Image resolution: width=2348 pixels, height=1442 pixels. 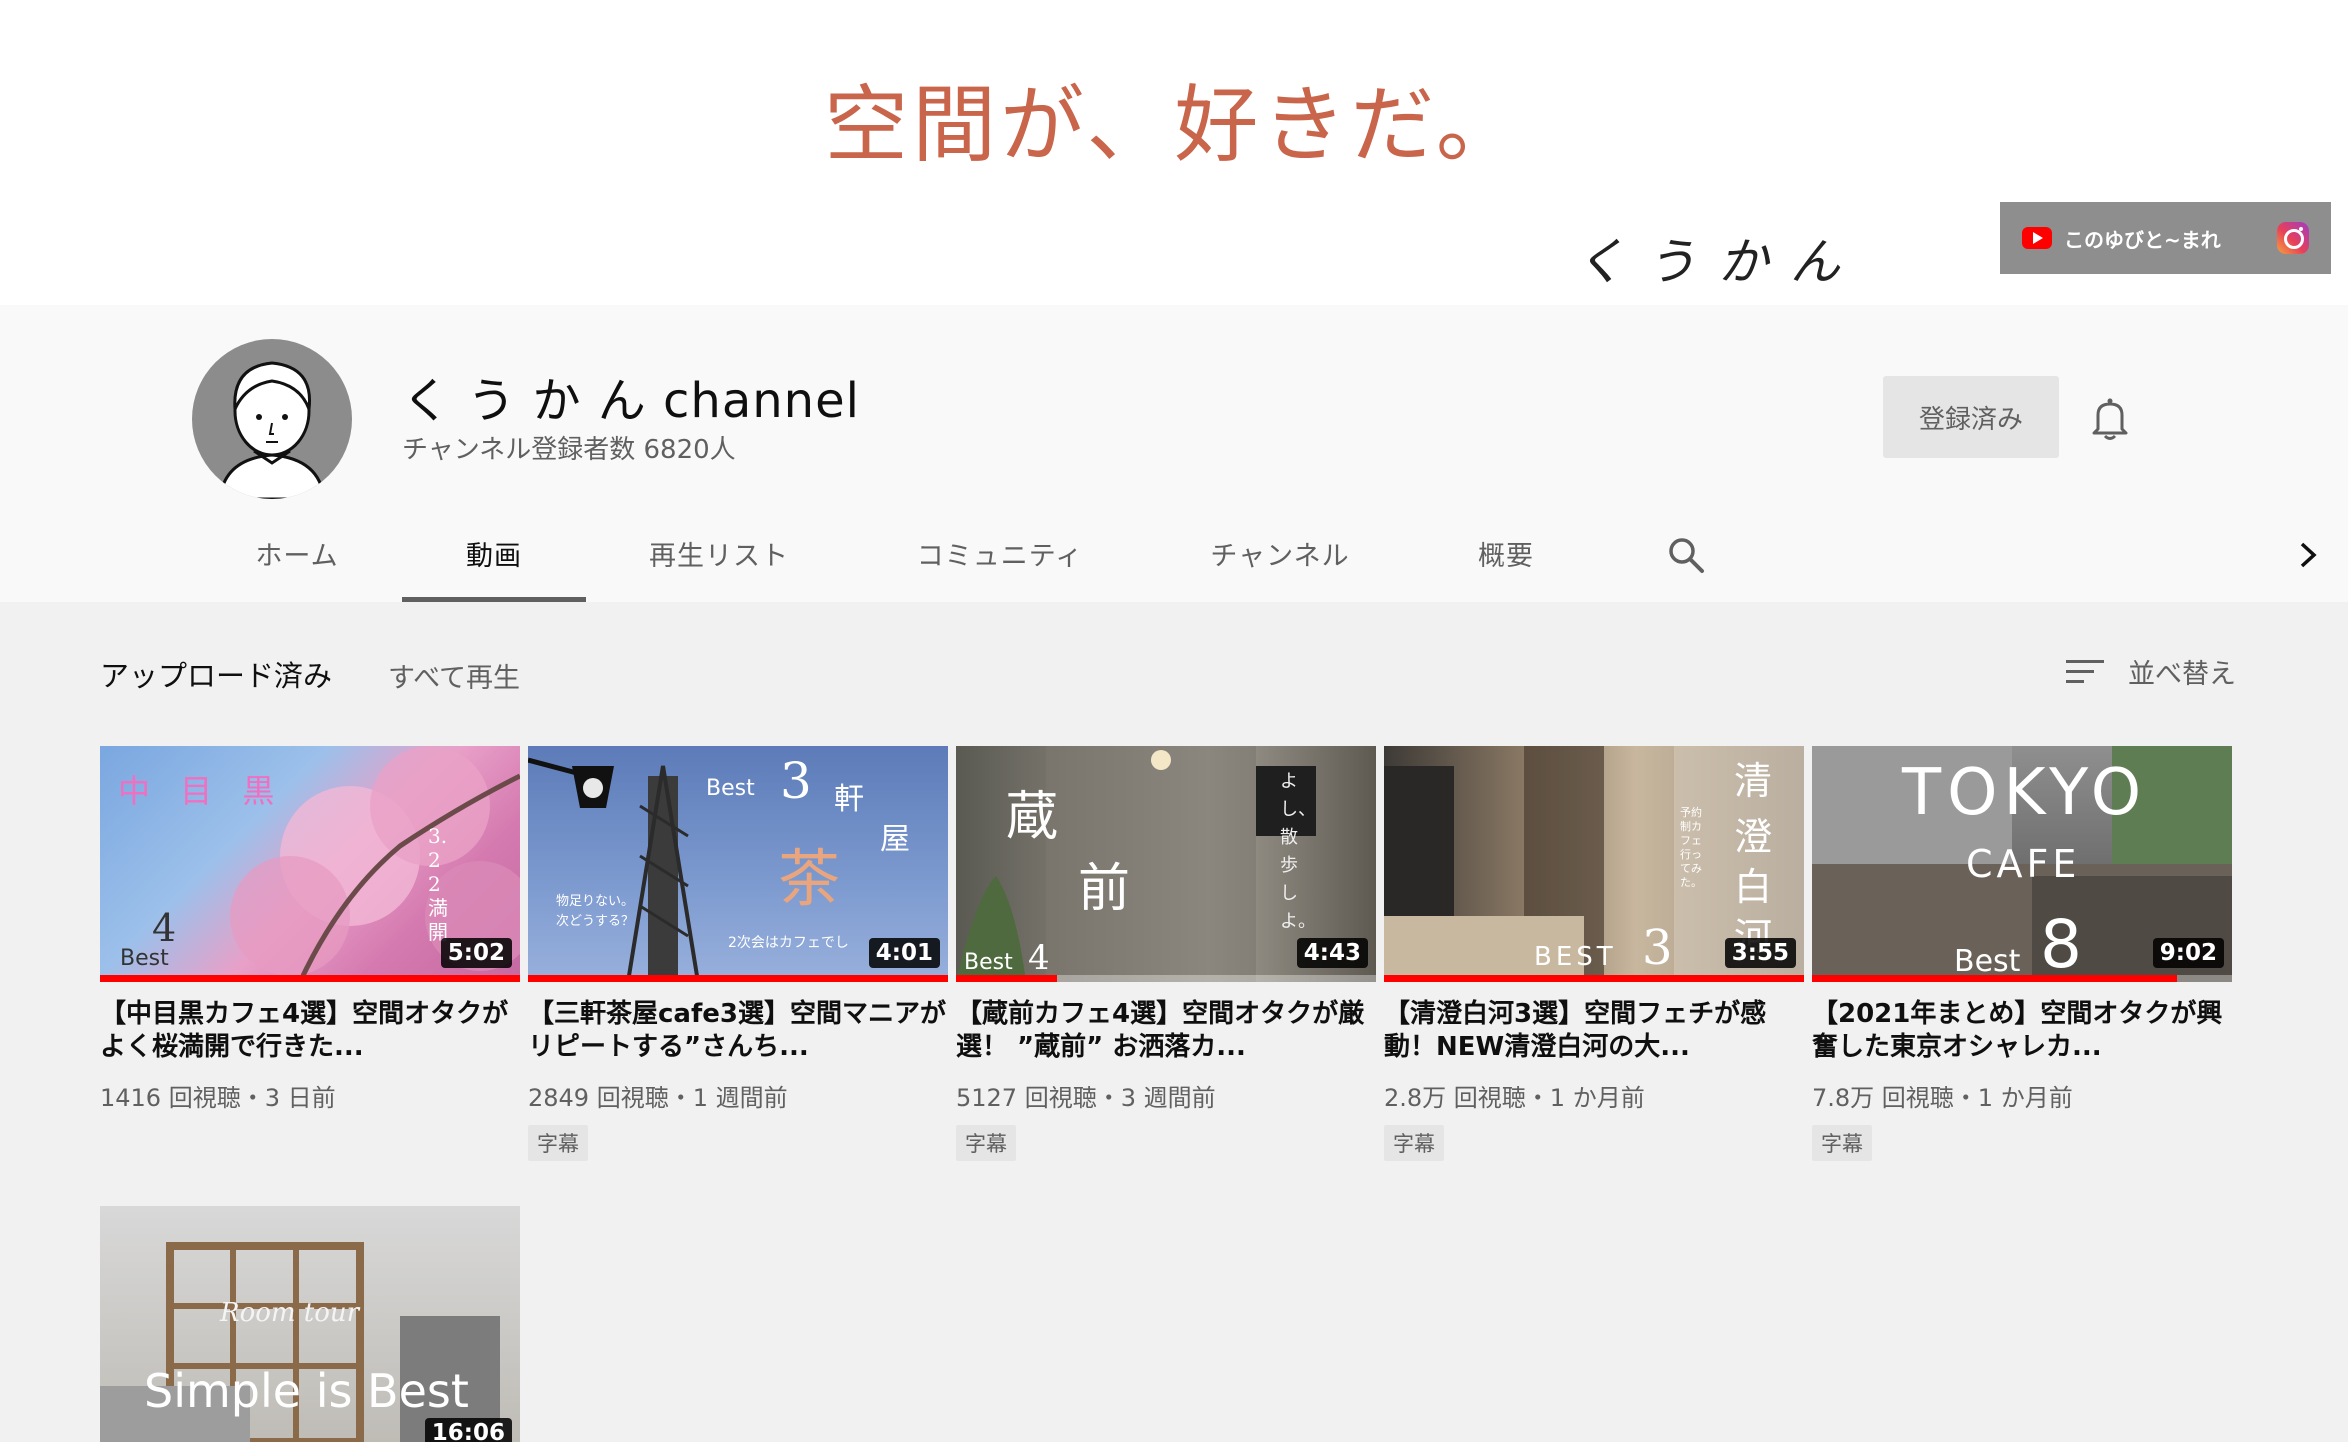 What do you see at coordinates (1104, 889) in the screenshot?
I see `thumb-text: 前` at bounding box center [1104, 889].